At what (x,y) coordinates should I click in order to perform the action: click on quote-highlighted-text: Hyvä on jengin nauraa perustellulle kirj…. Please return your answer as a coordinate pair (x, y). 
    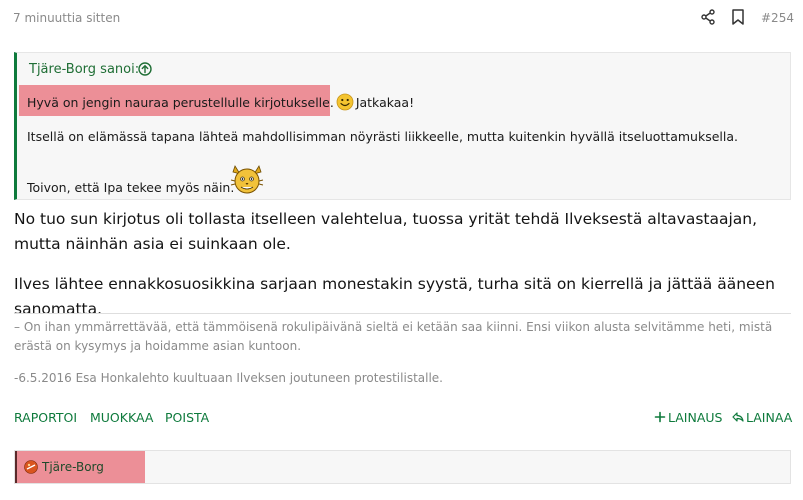
    Looking at the image, I should click on (180, 102).